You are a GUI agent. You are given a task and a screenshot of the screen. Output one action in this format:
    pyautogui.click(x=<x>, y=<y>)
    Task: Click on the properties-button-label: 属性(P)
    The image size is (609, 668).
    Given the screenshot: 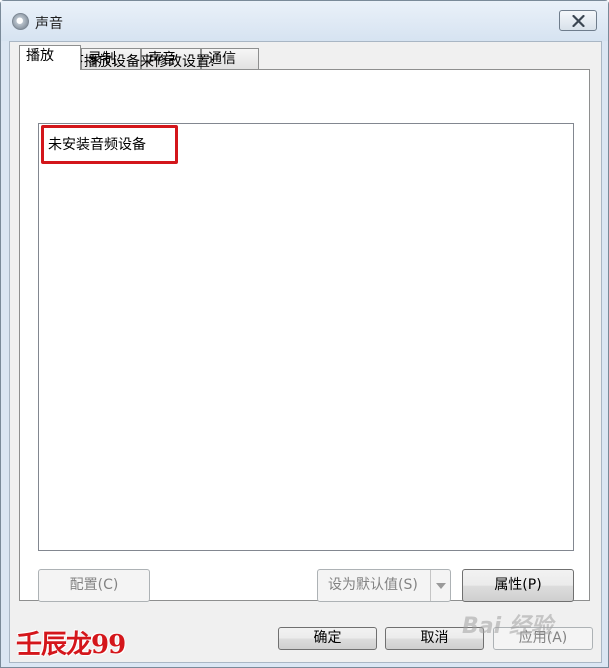 What is the action you would take?
    pyautogui.click(x=518, y=585)
    